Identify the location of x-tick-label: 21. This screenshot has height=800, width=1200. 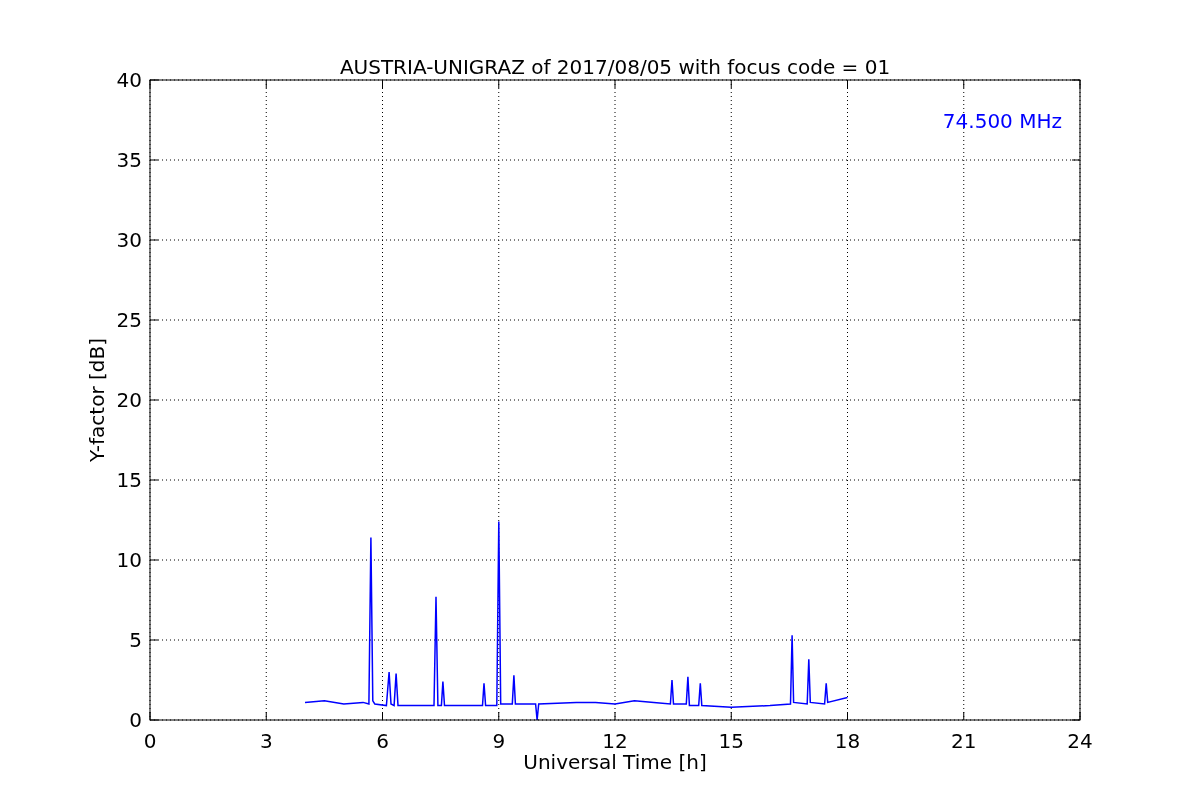
(964, 741).